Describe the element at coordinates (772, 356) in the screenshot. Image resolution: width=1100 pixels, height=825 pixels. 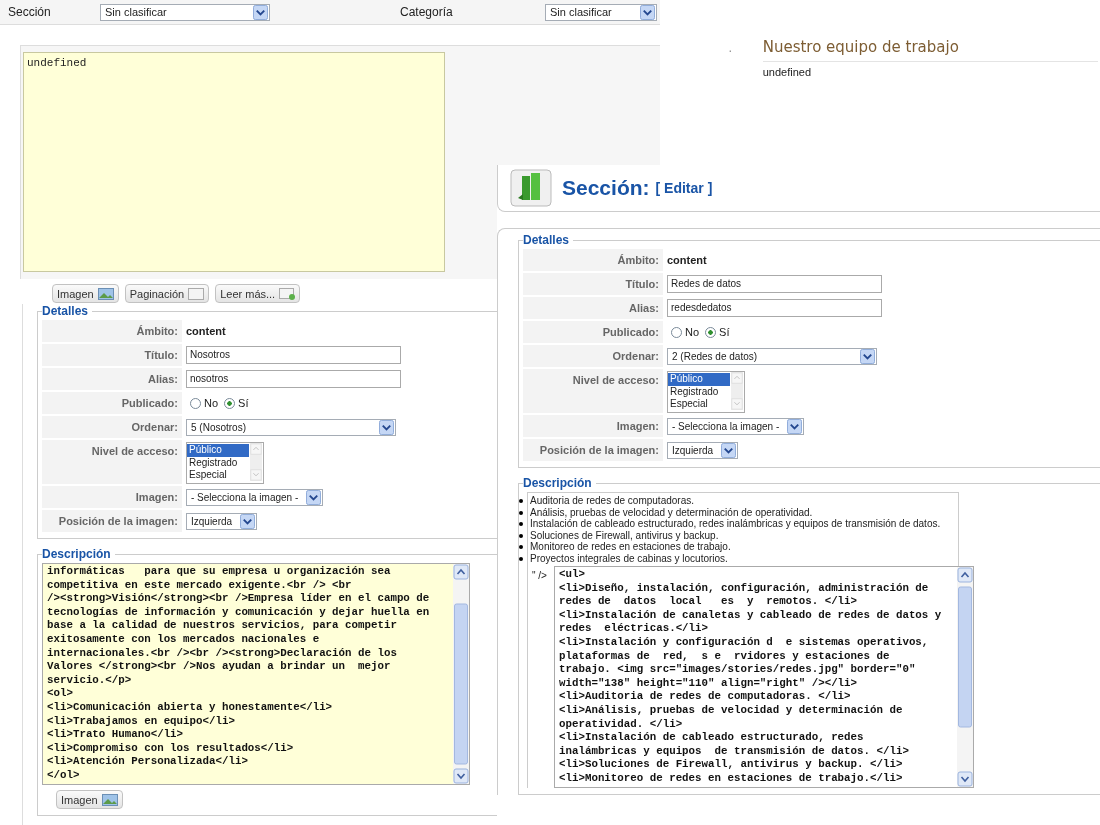
I see `dropdown: 2 (Redes de datos)` at that location.